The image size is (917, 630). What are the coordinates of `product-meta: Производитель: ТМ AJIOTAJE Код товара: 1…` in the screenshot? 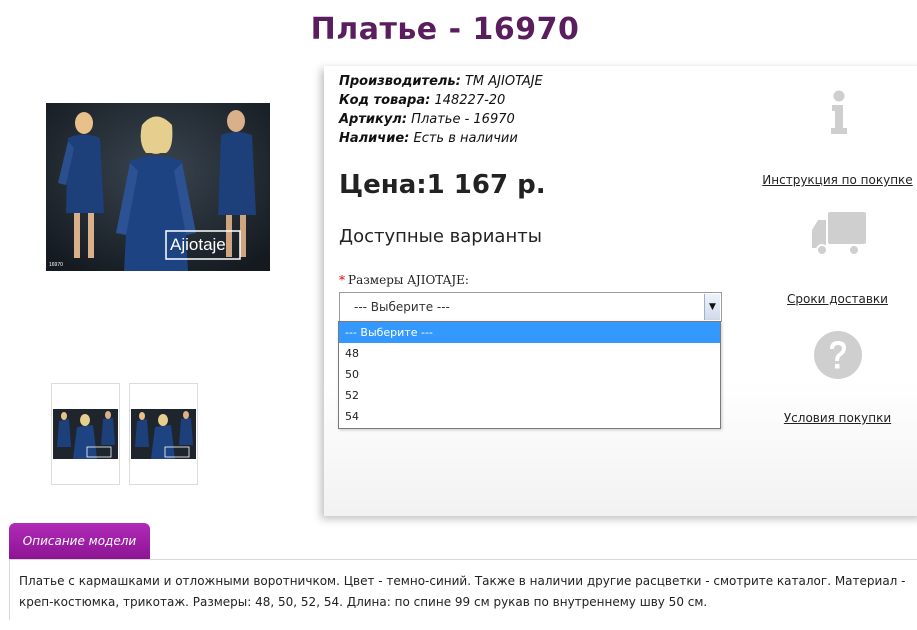 It's located at (441, 110).